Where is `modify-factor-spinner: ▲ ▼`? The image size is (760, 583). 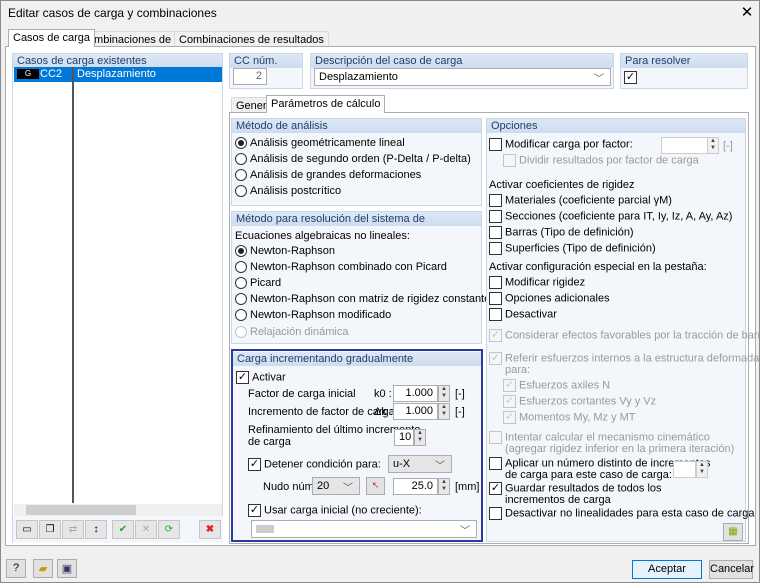
modify-factor-spinner: ▲ ▼ is located at coordinates (713, 145).